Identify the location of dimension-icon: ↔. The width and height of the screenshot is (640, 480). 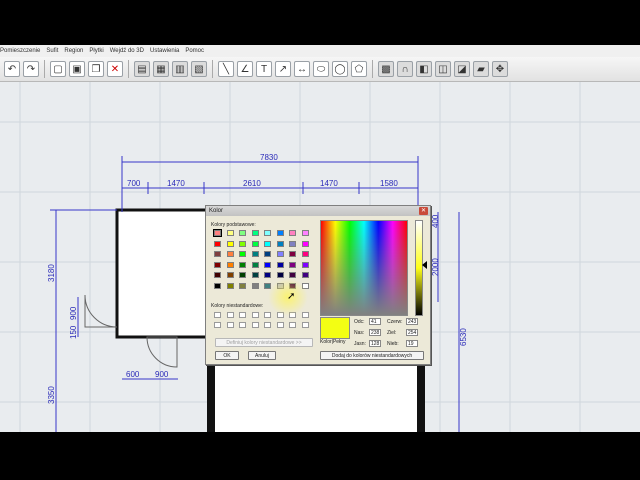
(302, 69).